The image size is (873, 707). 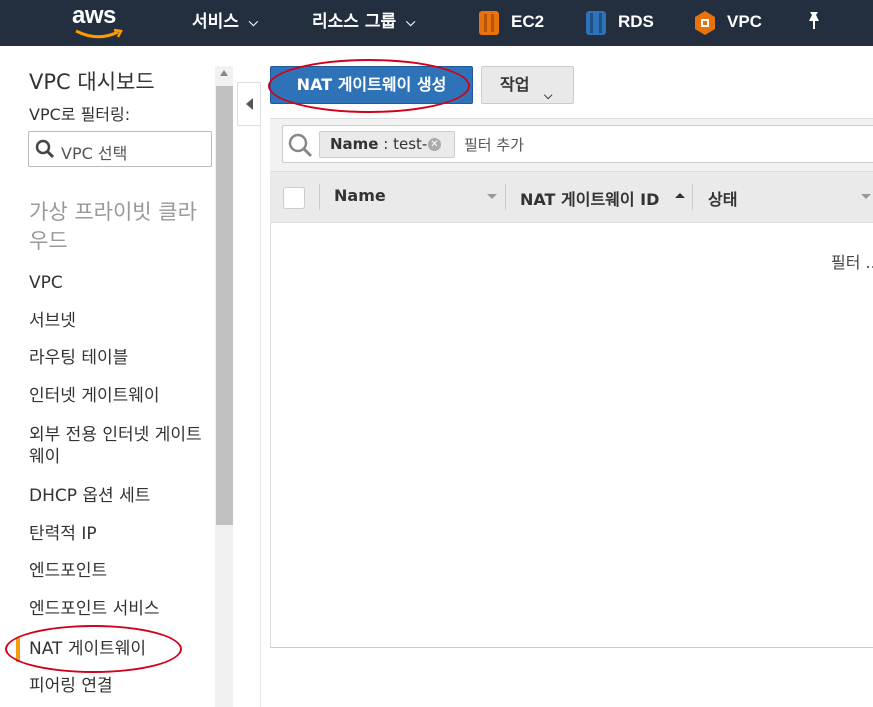 I want to click on sidebar-item-elastic-ips: 탄력적 IP, so click(x=119, y=534).